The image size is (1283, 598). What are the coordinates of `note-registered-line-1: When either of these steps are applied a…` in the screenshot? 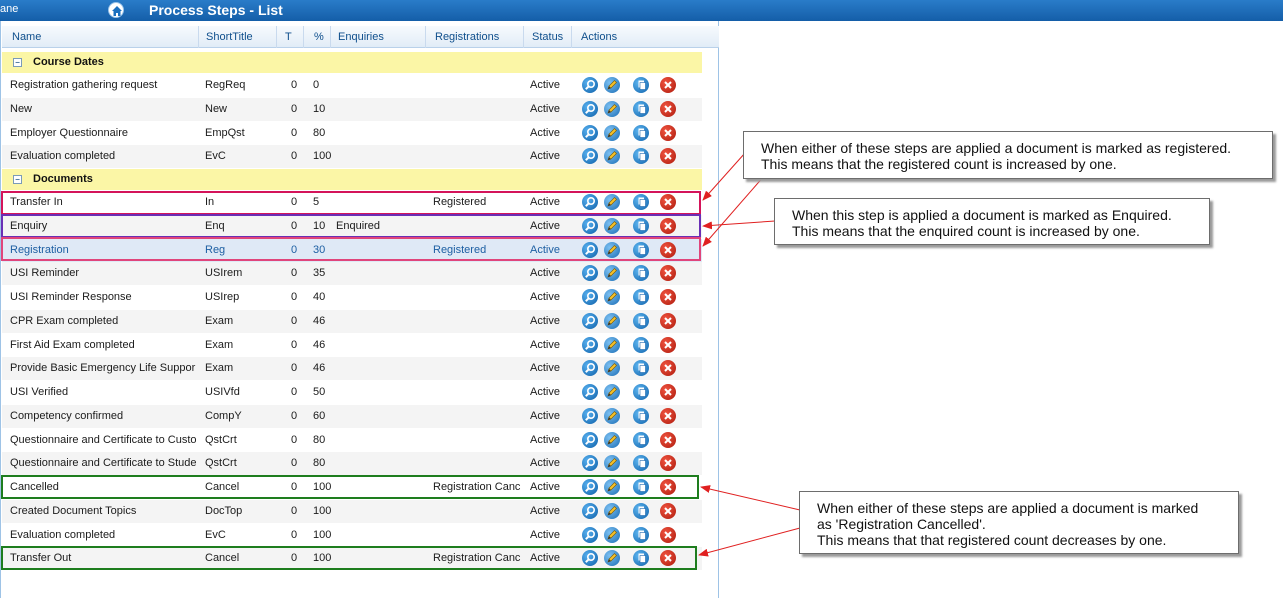 It's located at (996, 148).